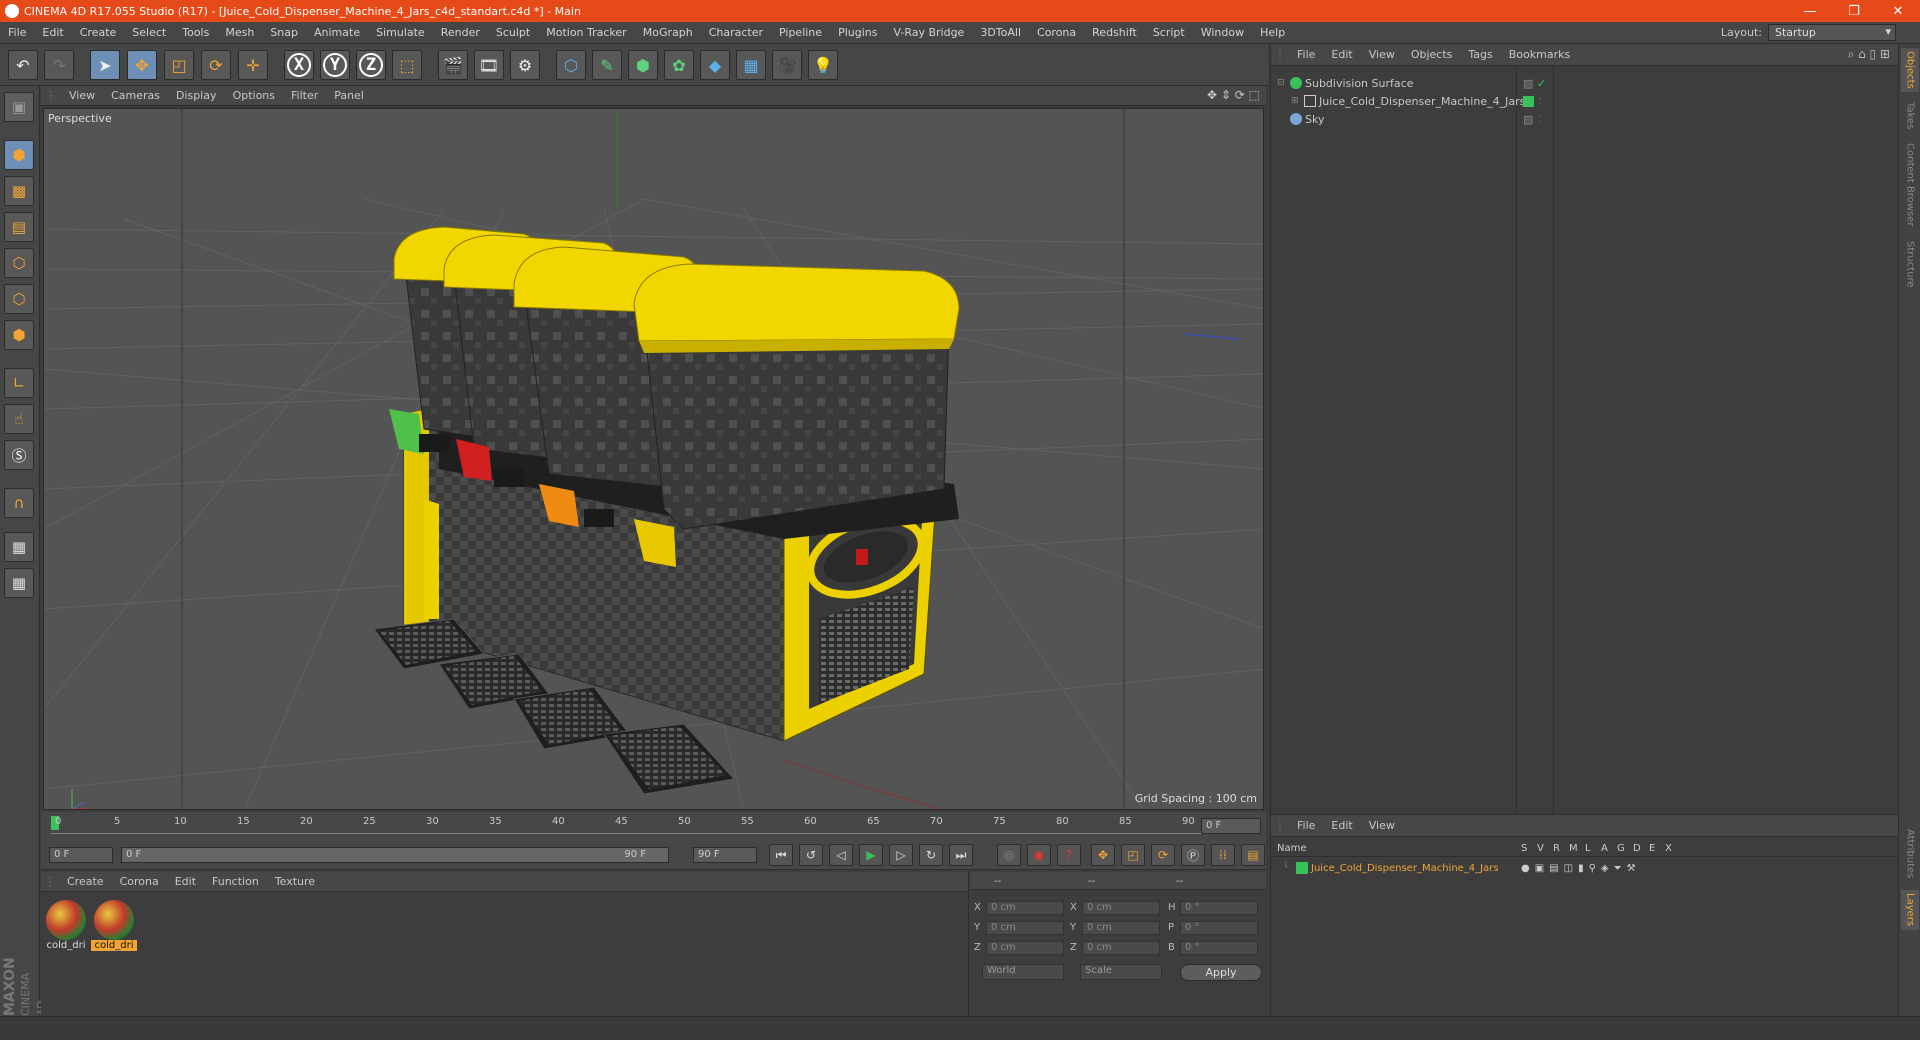  Describe the element at coordinates (1222, 32) in the screenshot. I see `menu-window: Window` at that location.